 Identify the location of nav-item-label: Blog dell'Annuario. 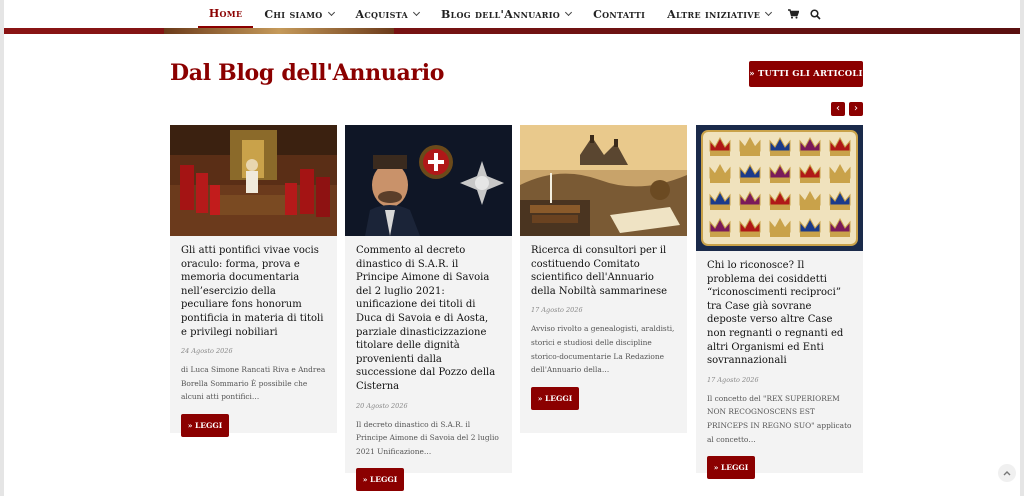
(501, 14).